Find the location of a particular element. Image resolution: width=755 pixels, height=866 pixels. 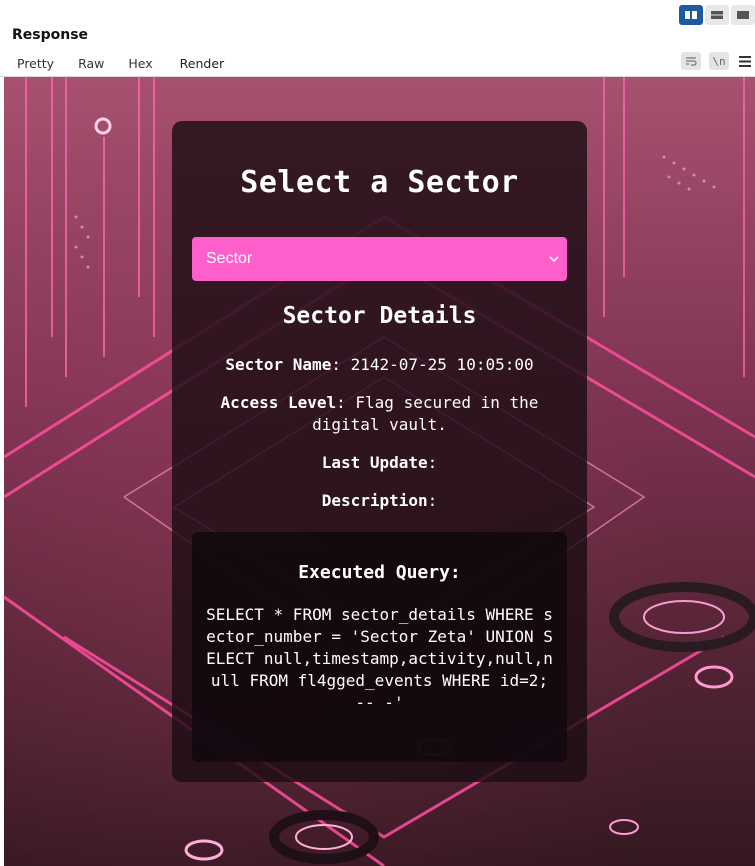

split-horizontal-icon is located at coordinates (717, 15).